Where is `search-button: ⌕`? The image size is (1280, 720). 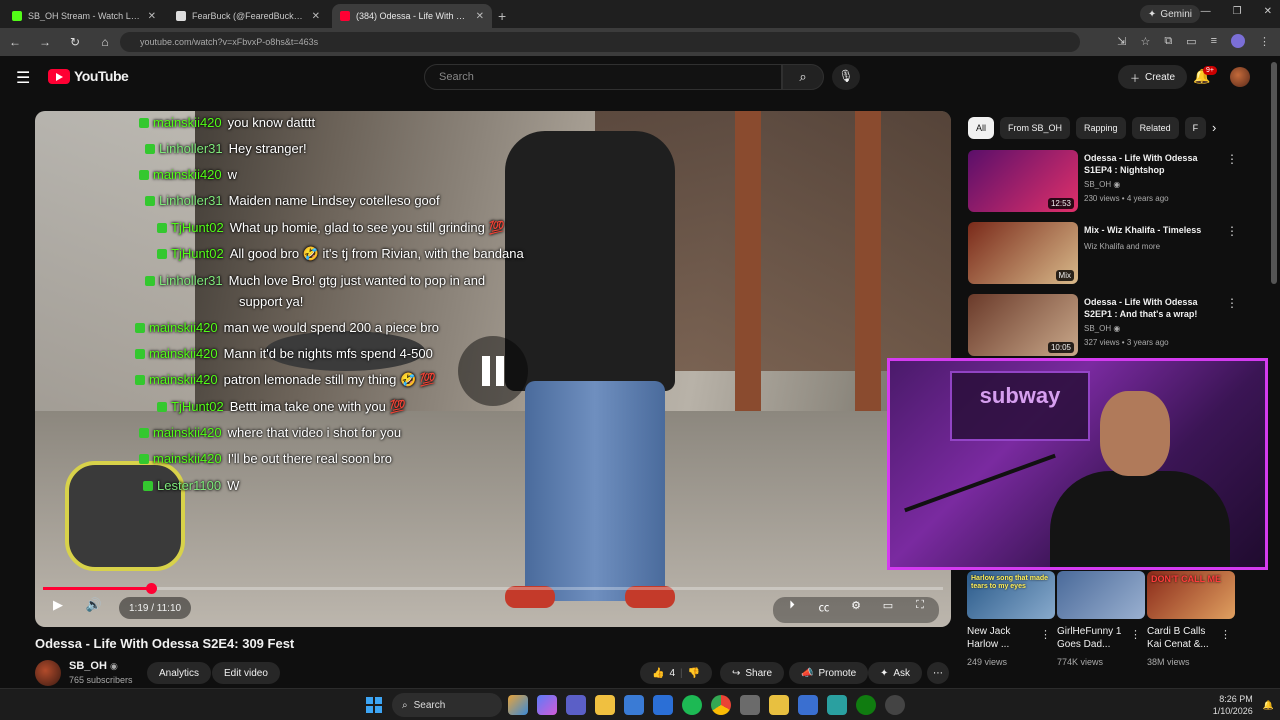
search-button: ⌕ is located at coordinates (803, 77).